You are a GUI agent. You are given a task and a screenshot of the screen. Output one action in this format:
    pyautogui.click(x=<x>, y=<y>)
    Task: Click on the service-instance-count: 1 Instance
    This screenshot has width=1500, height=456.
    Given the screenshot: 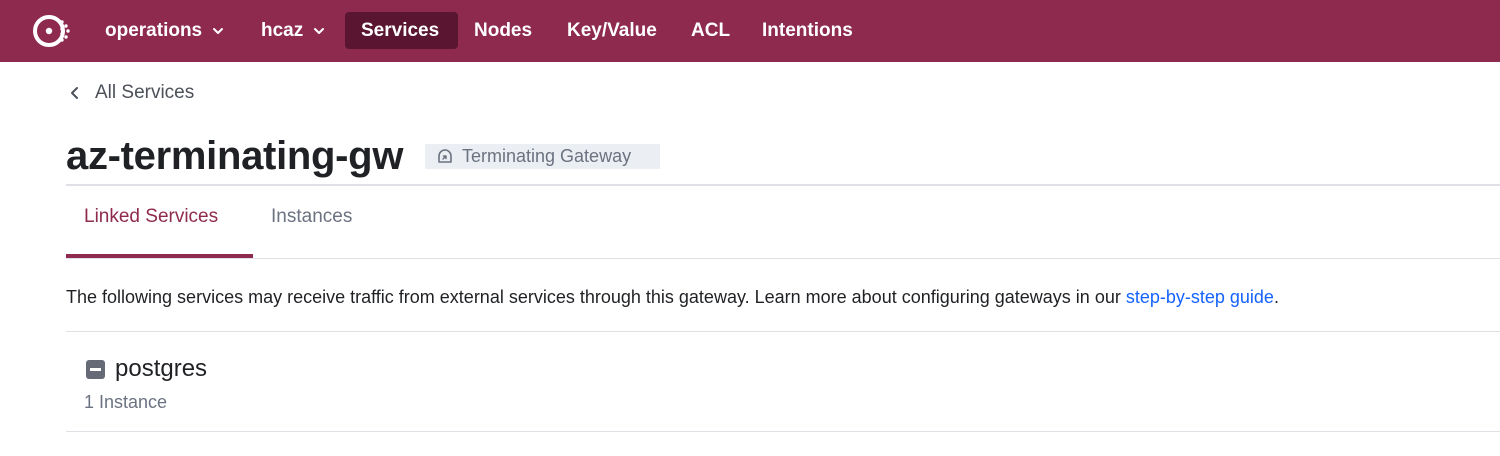 What is the action you would take?
    pyautogui.click(x=126, y=402)
    